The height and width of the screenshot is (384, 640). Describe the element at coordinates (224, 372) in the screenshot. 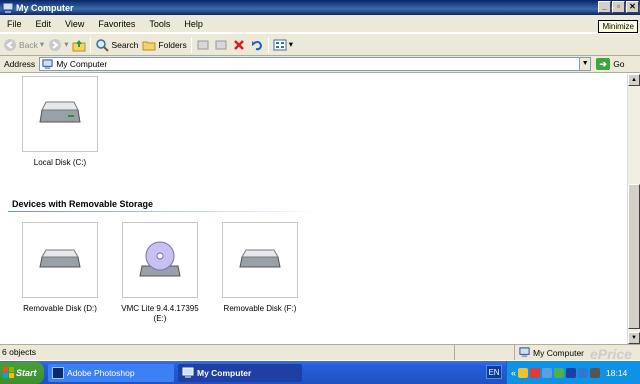

I see `taskbar-item-label: My Computer` at that location.